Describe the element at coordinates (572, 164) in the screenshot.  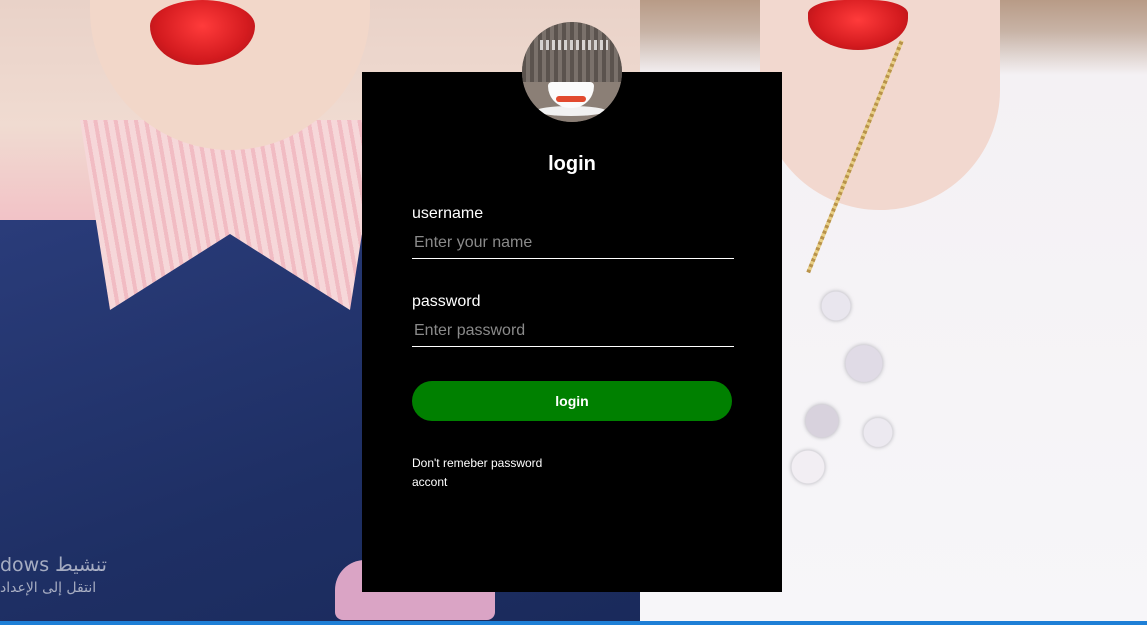
I see `login-title: login` at that location.